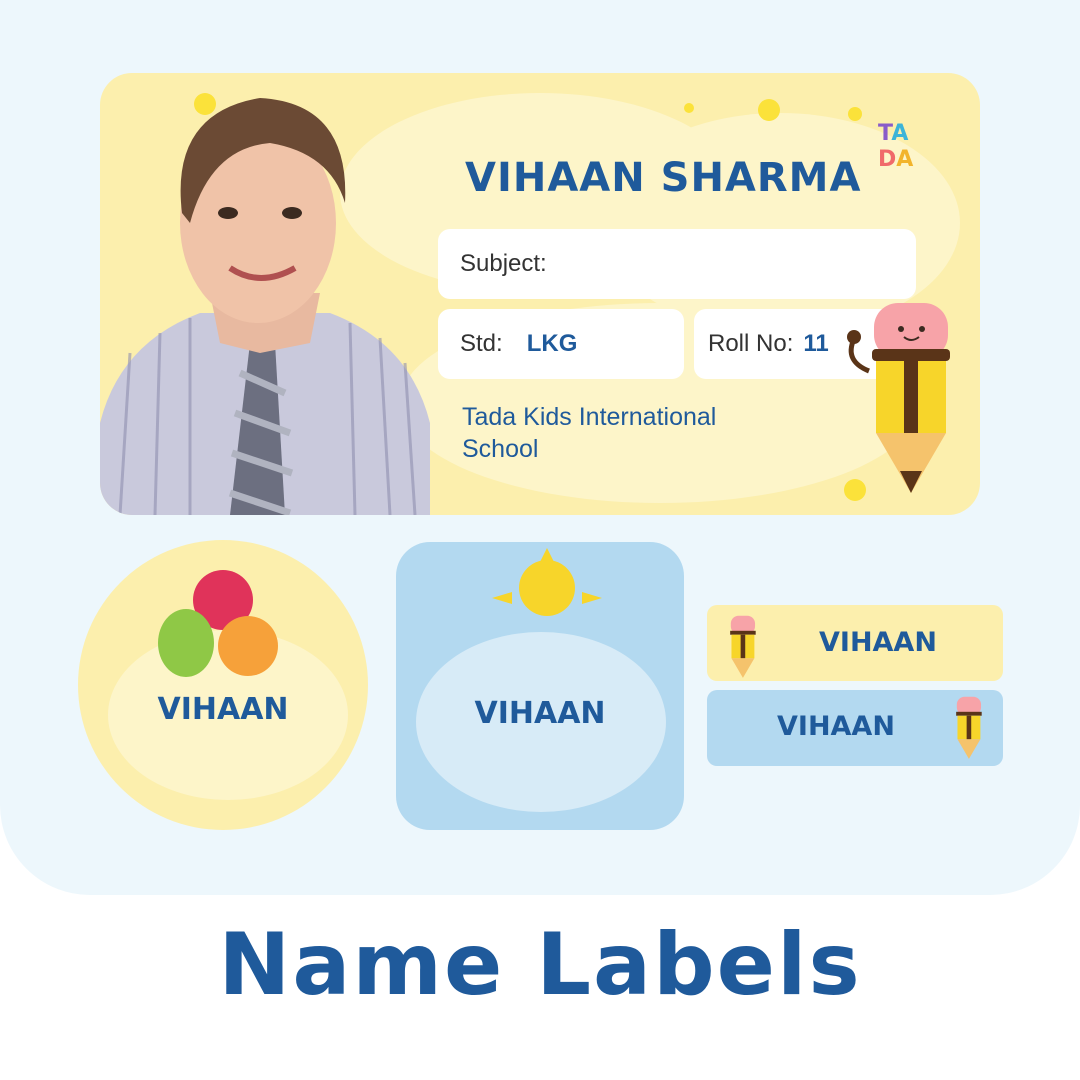  What do you see at coordinates (540, 965) in the screenshot?
I see `page-title: Name Labels` at bounding box center [540, 965].